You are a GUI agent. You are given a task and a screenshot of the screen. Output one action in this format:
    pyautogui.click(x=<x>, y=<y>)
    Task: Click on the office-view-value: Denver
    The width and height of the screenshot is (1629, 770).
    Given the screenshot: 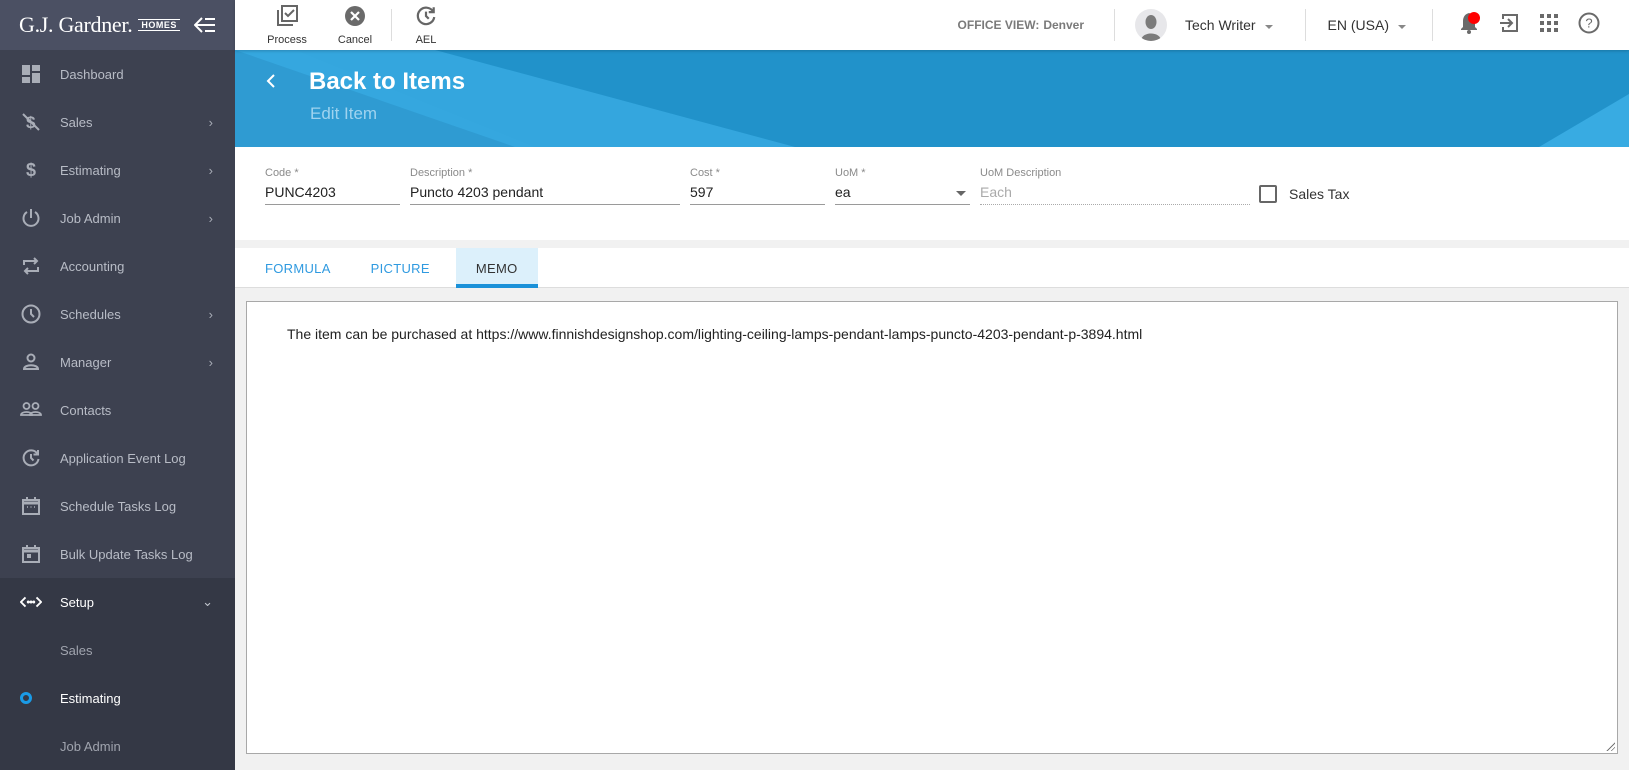 What is the action you would take?
    pyautogui.click(x=1063, y=25)
    